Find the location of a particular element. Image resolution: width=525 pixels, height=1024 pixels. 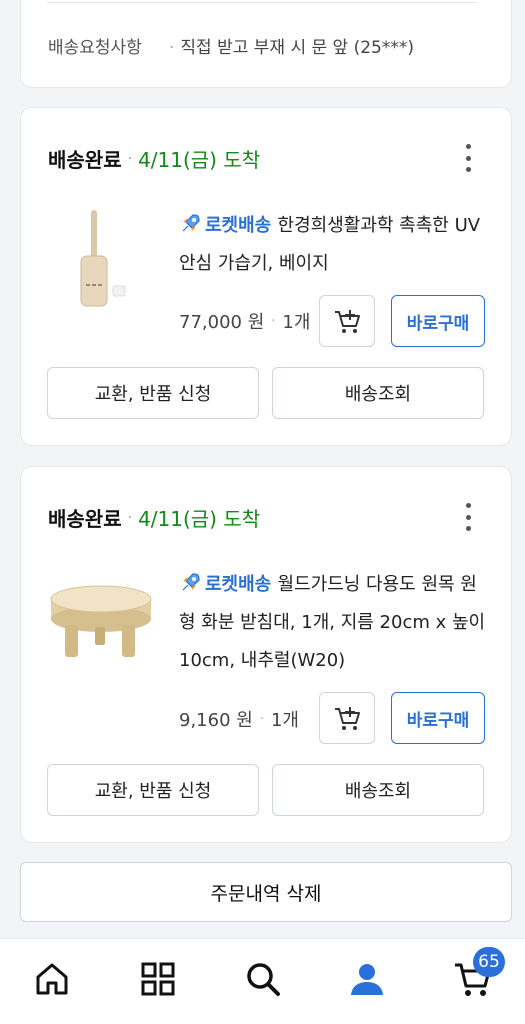

delivery-request-value: · 직접 받고 부재 시 문 앞 (25***) is located at coordinates (291, 48).